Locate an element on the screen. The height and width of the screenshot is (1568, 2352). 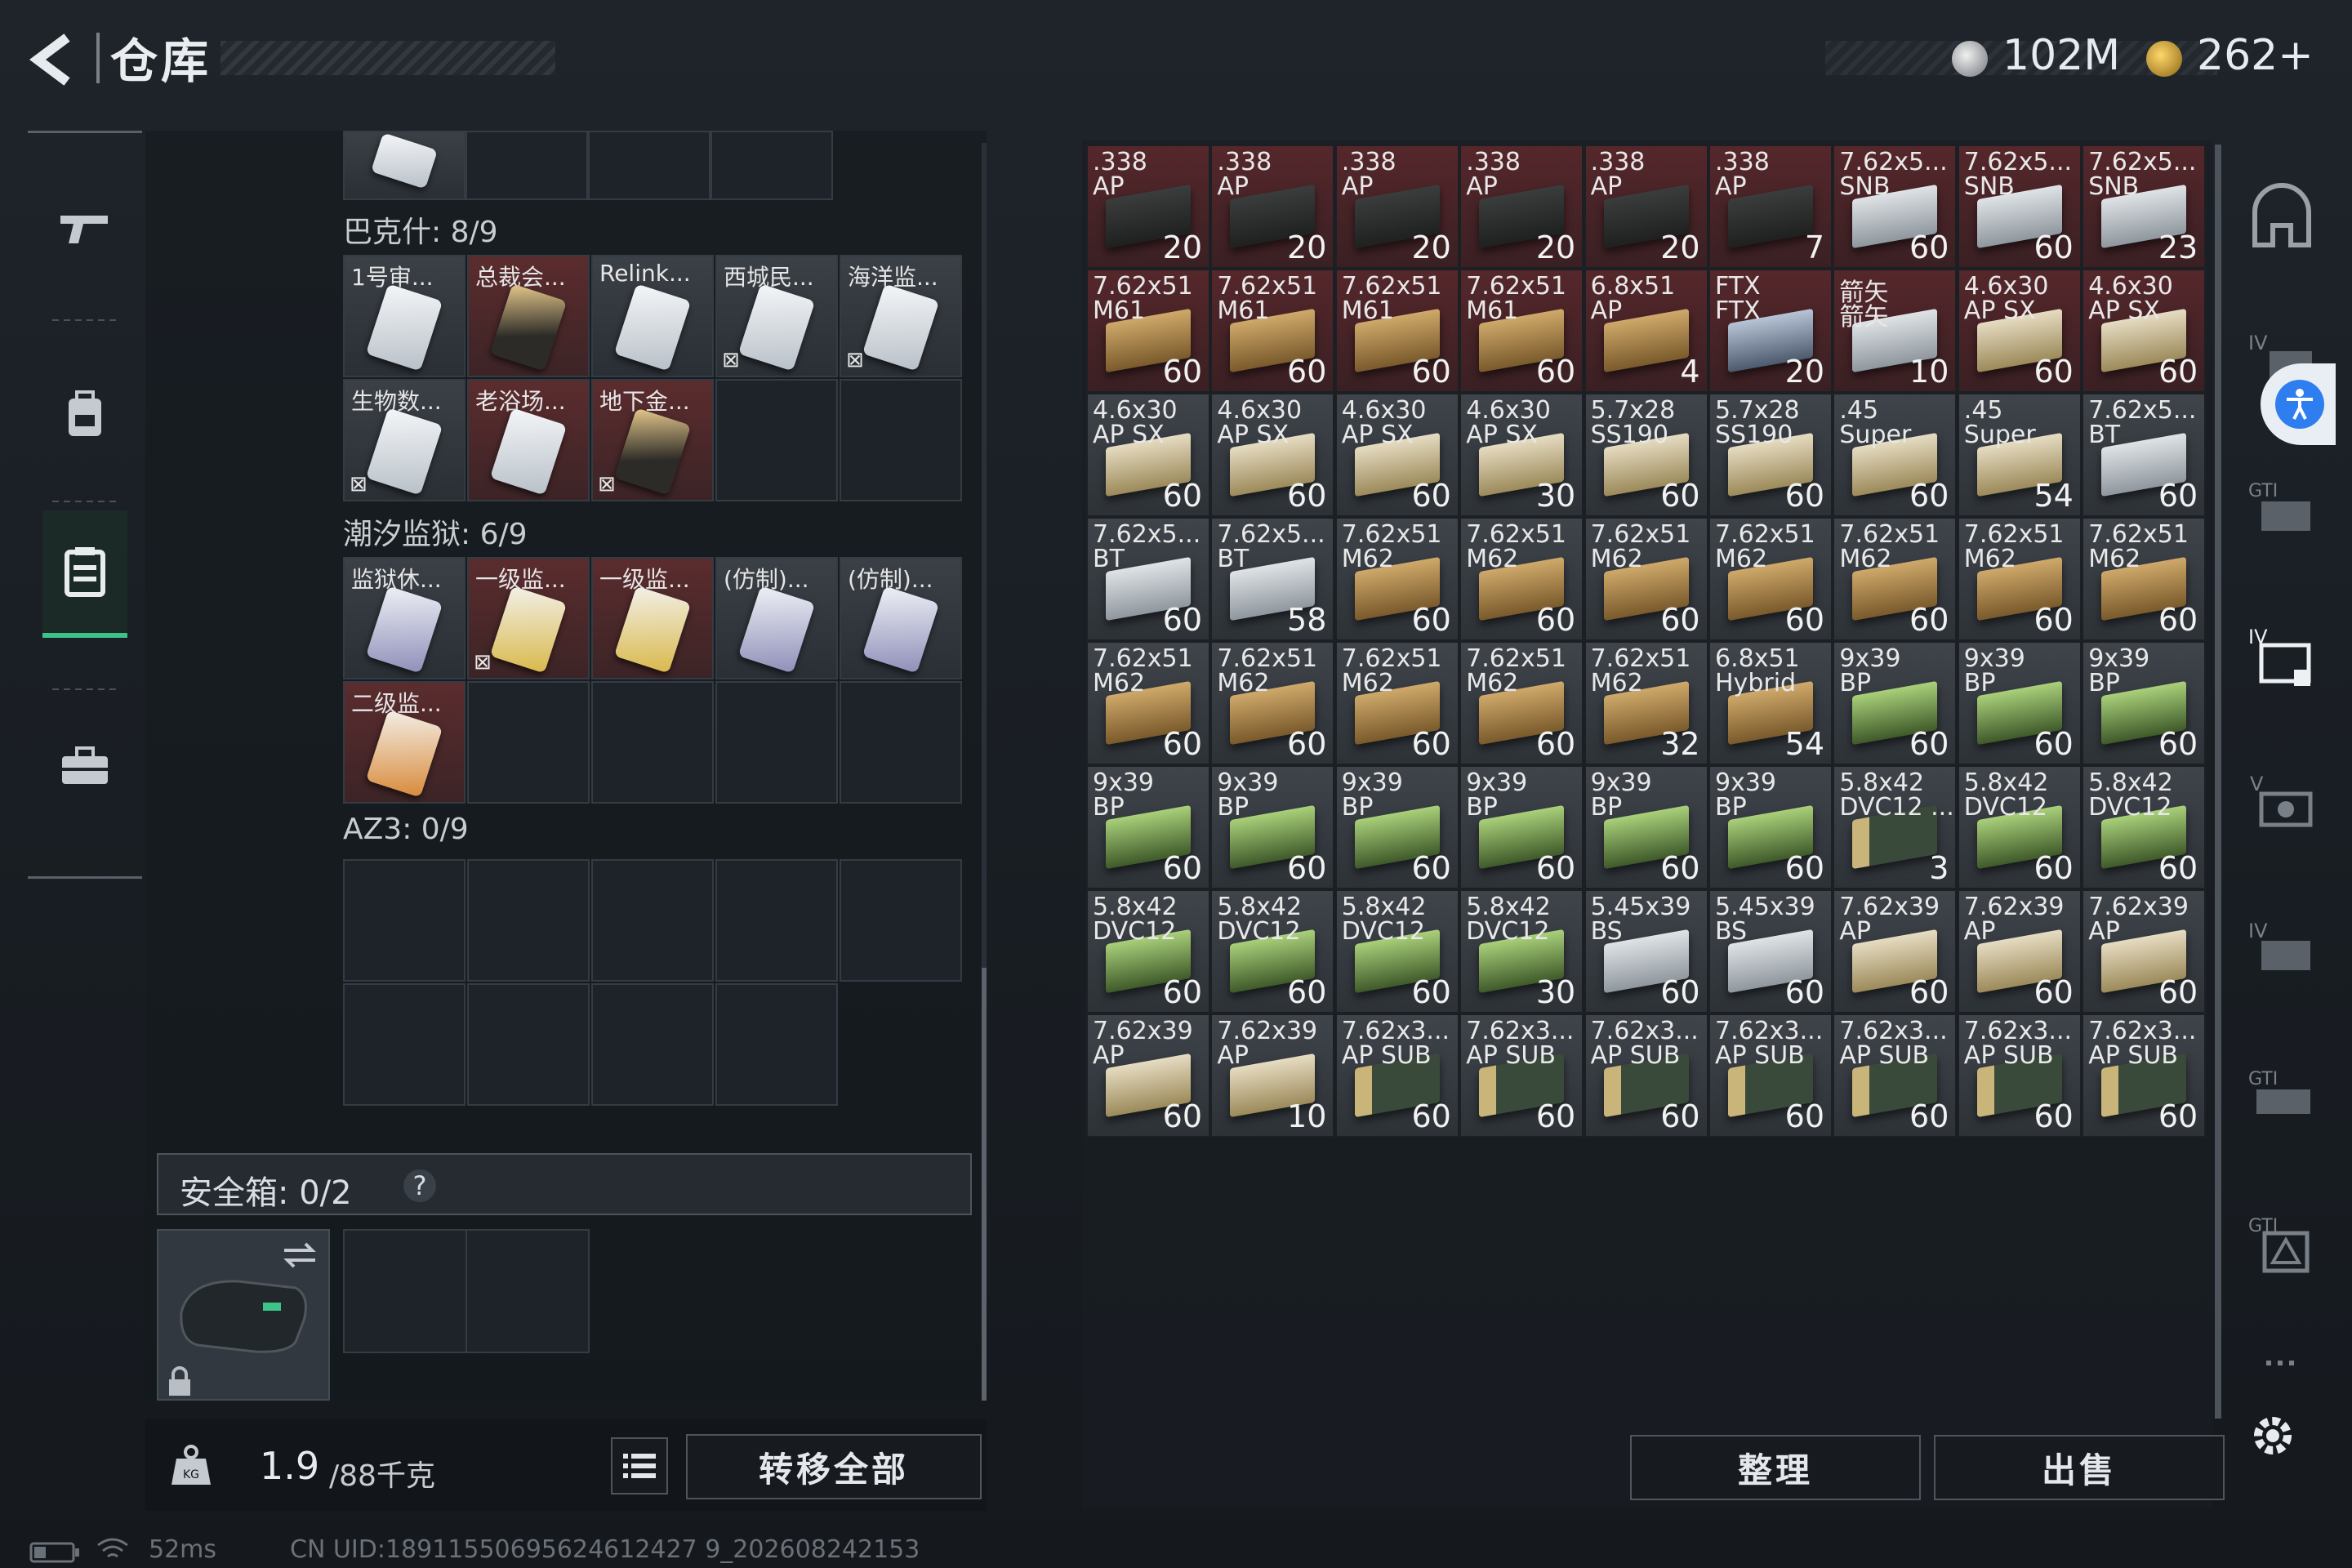
ammo-item: 4.6x30 AP SX 30 is located at coordinates (1521, 455).